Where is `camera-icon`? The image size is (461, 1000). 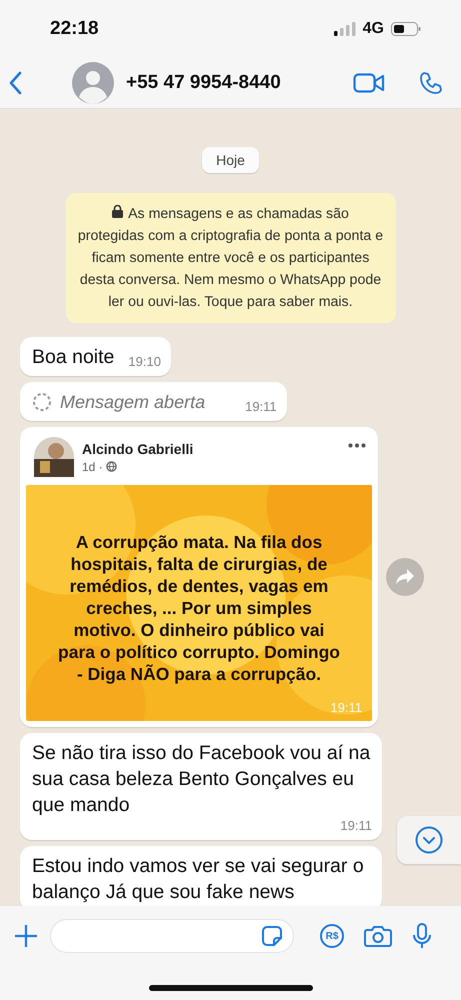 camera-icon is located at coordinates (378, 936).